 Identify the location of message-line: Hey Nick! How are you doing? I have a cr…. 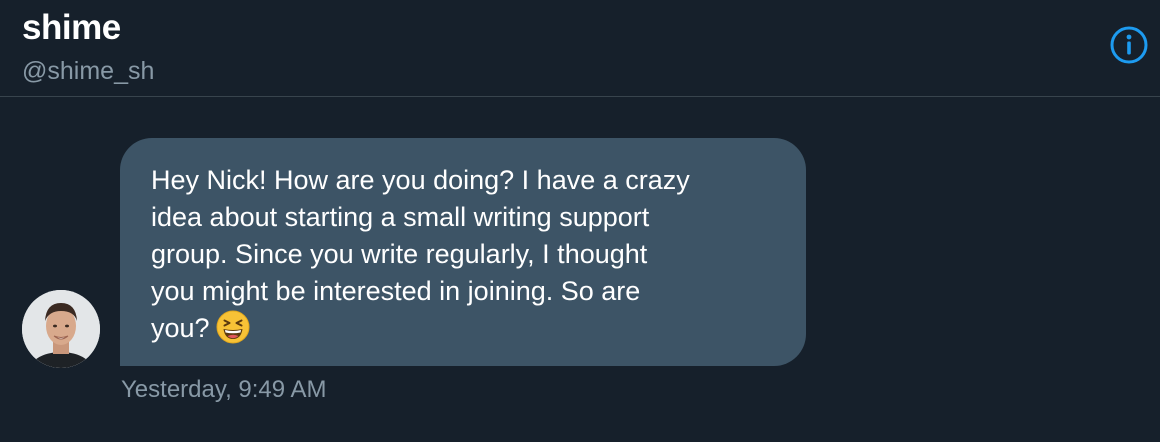
(420, 180).